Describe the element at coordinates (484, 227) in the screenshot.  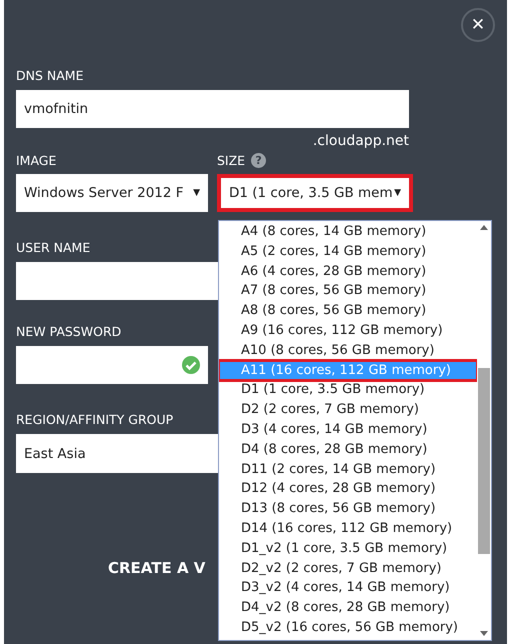
I see `scroll-up-icon` at that location.